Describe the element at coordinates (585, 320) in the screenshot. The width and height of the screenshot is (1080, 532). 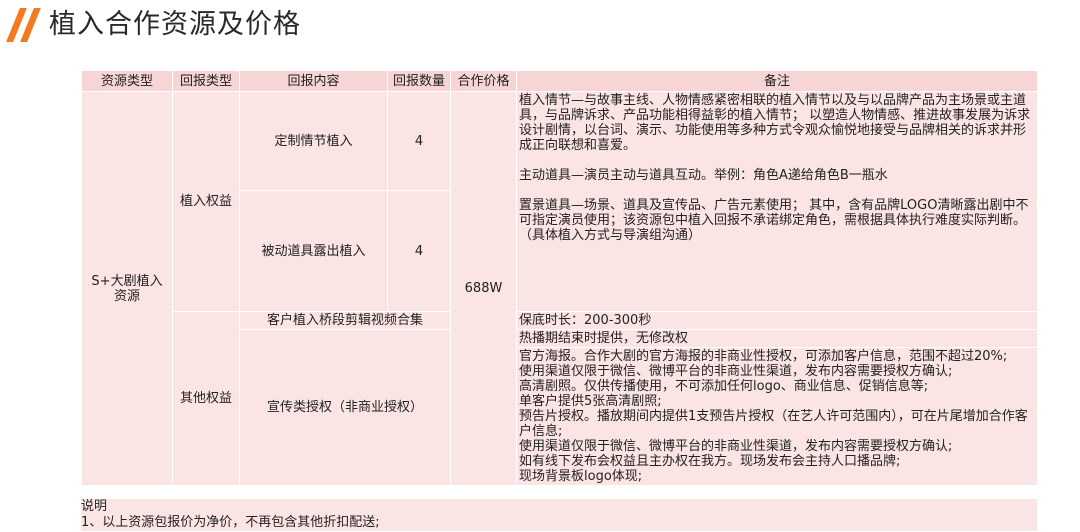
I see `remark-text: 保底时长：200-300秒` at that location.